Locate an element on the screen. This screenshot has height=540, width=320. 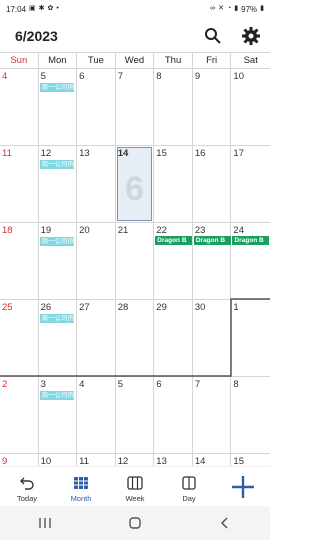
day-cell: 10 周一公司例 is located at coordinates (58, 460).